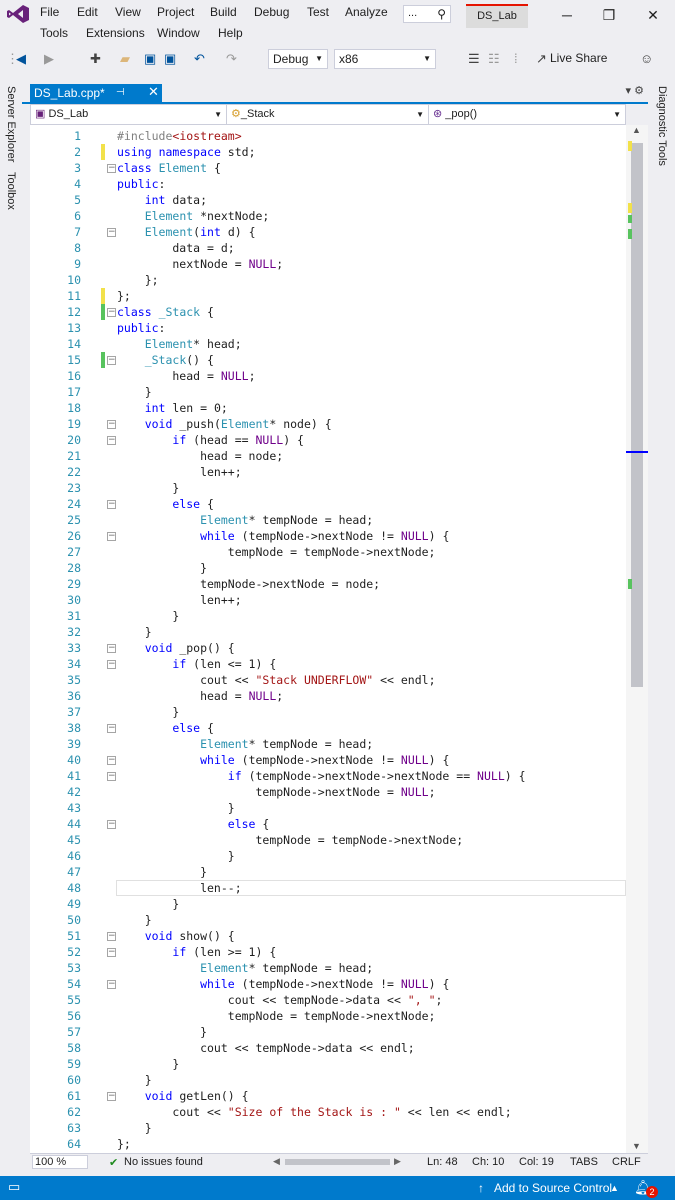 The image size is (675, 1200). Describe the element at coordinates (329, 824) in the screenshot. I see `code-line: 44 − else {` at that location.